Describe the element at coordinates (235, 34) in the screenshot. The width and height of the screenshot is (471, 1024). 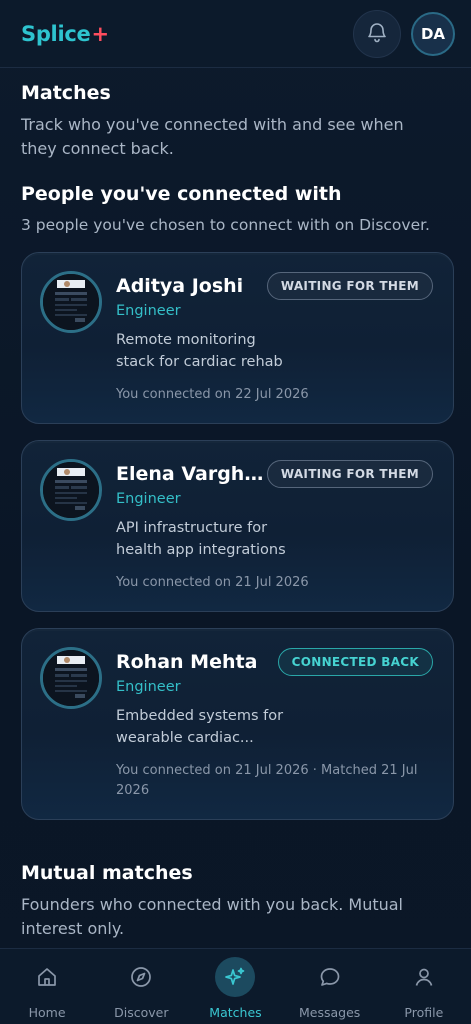
I see `top-bar: Splice+ DA` at that location.